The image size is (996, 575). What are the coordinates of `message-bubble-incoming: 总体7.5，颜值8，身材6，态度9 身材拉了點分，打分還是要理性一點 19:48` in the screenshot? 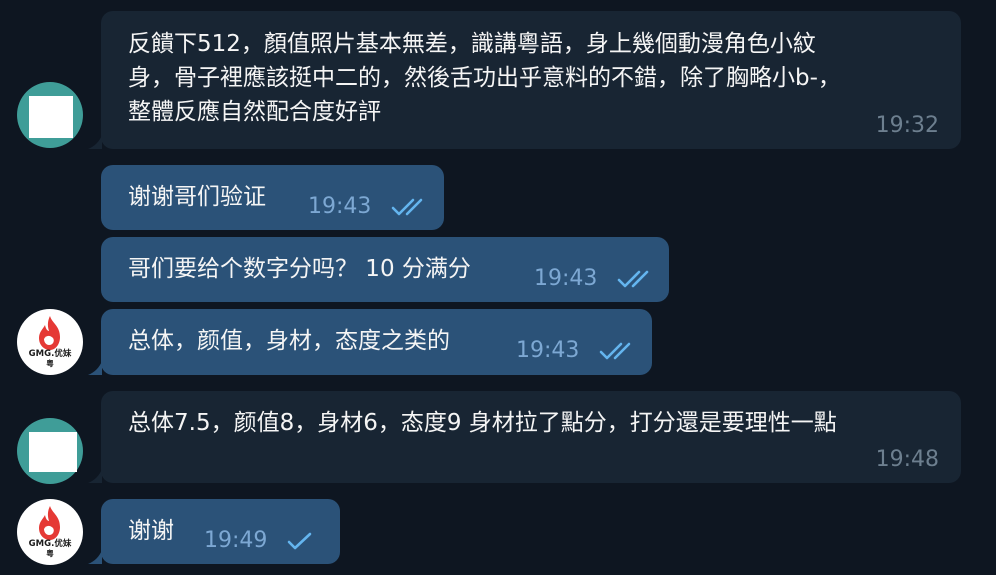 It's located at (531, 437).